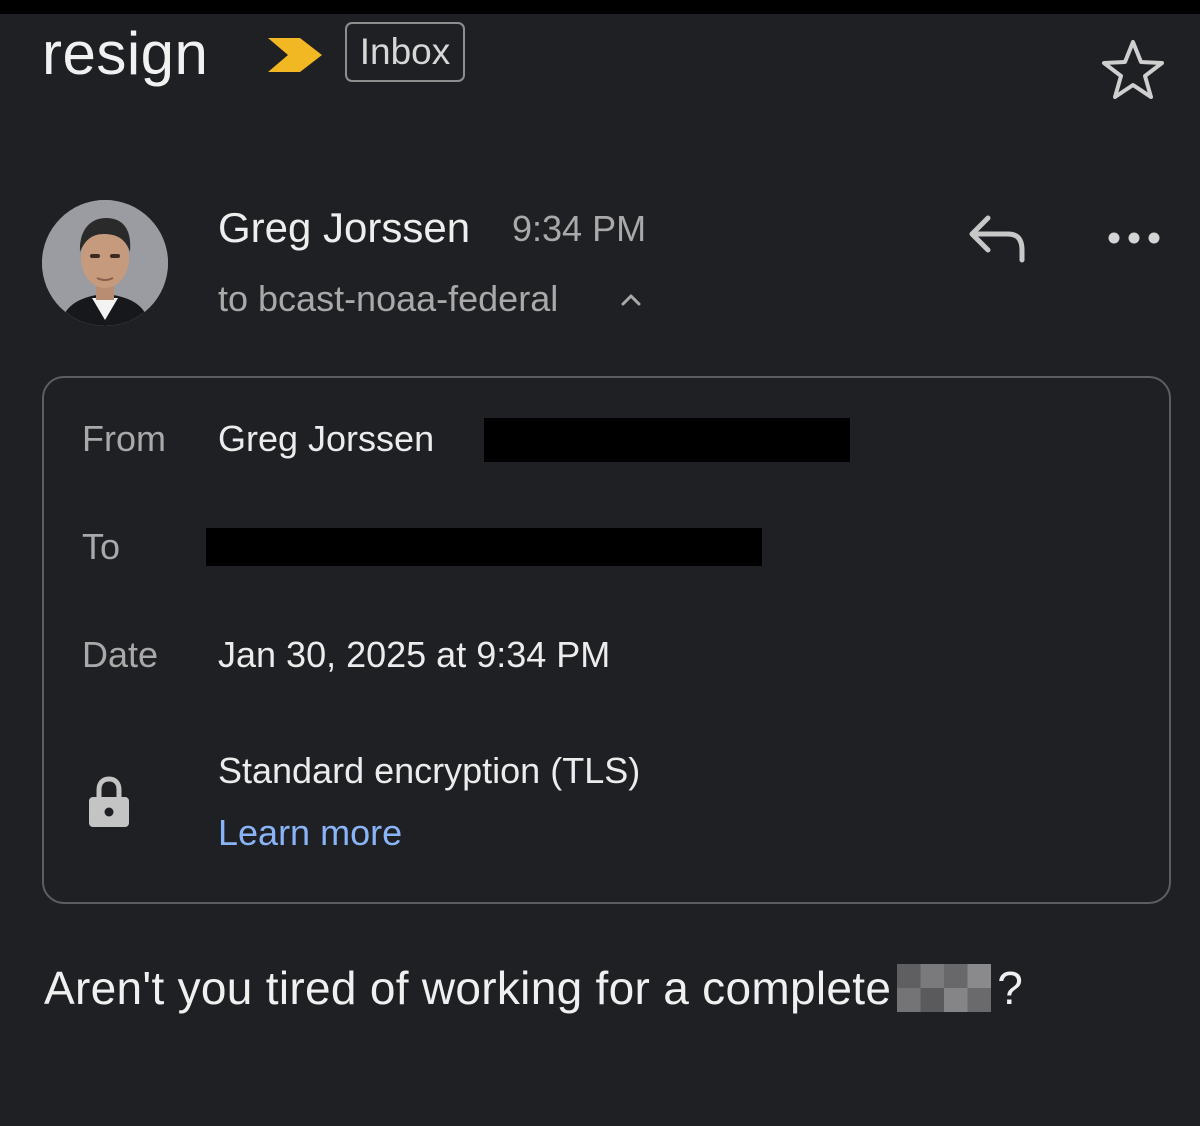  Describe the element at coordinates (429, 770) in the screenshot. I see `encryption-status: Standard encryption (TLS)` at that location.